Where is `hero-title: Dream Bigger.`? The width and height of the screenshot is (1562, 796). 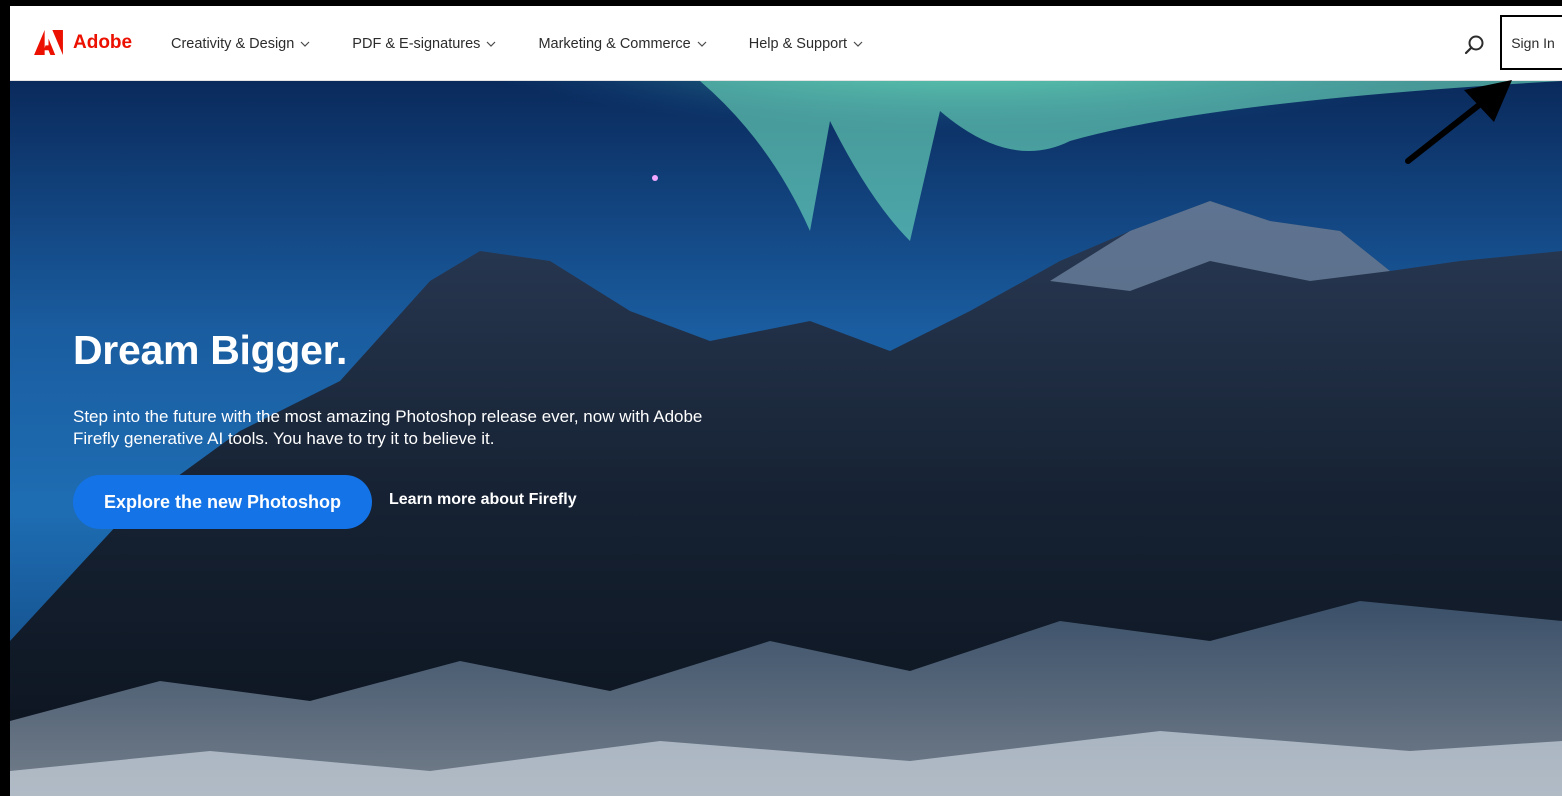
hero-title: Dream Bigger. is located at coordinates (210, 350).